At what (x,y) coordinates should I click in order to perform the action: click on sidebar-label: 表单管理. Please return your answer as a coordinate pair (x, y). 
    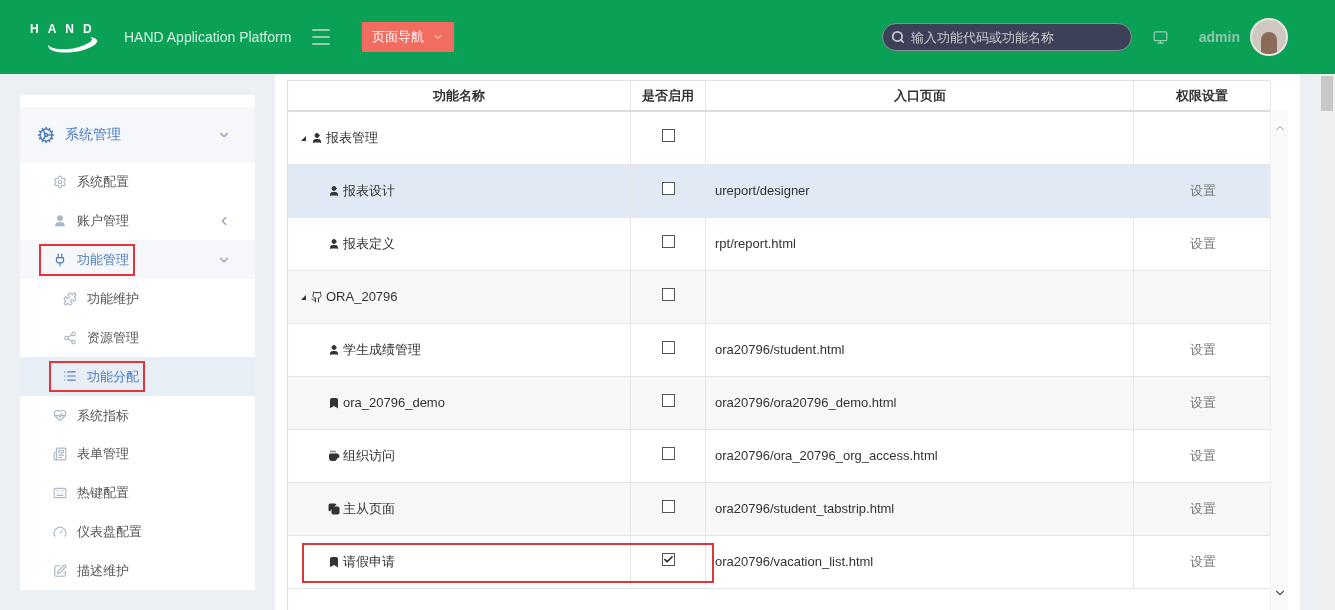
    Looking at the image, I should click on (103, 454).